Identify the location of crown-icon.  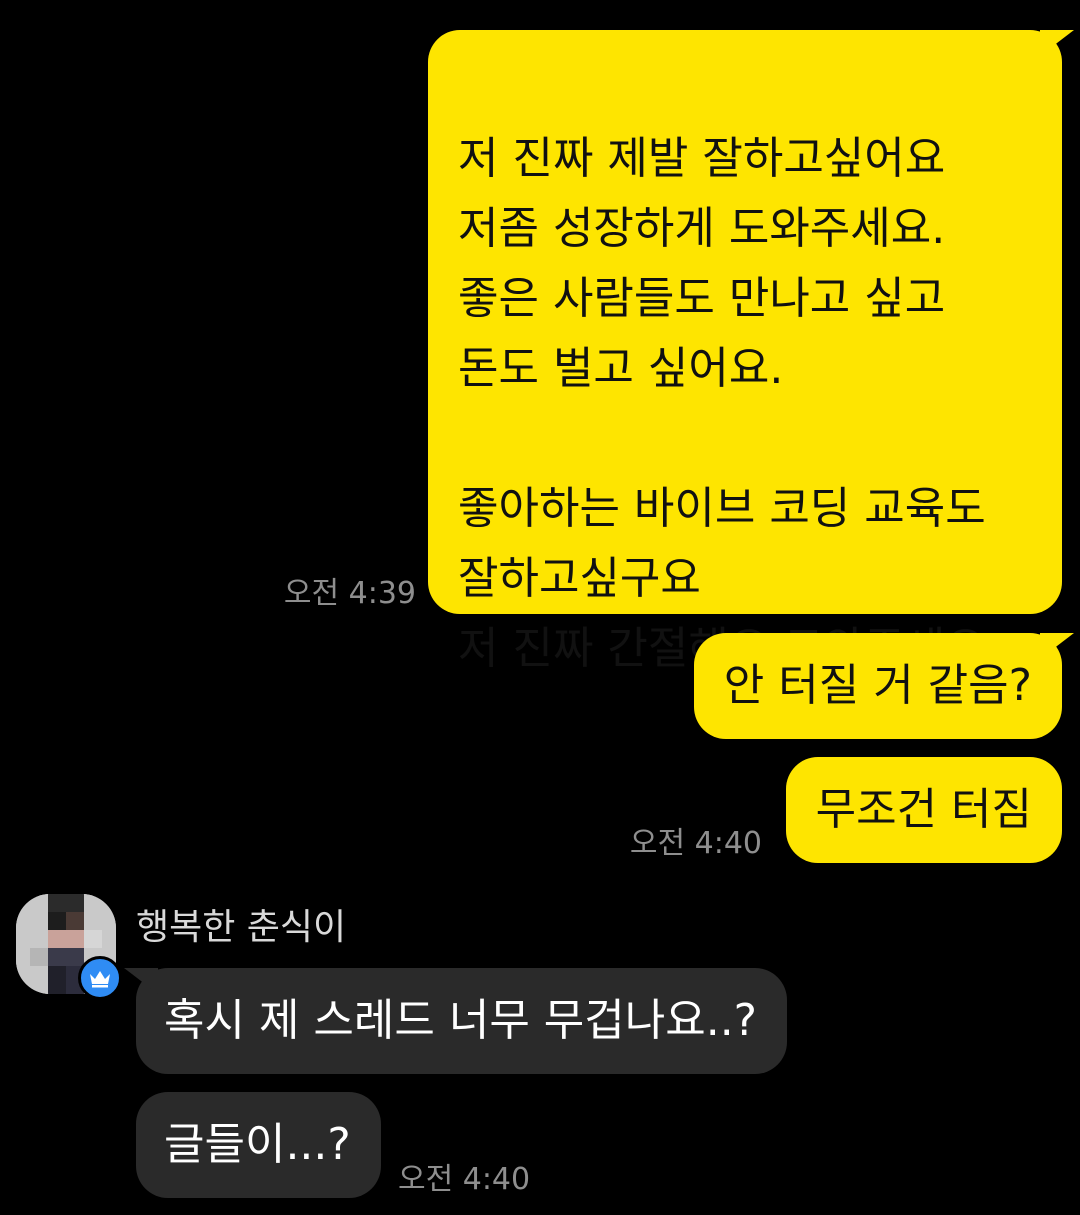
(100, 978).